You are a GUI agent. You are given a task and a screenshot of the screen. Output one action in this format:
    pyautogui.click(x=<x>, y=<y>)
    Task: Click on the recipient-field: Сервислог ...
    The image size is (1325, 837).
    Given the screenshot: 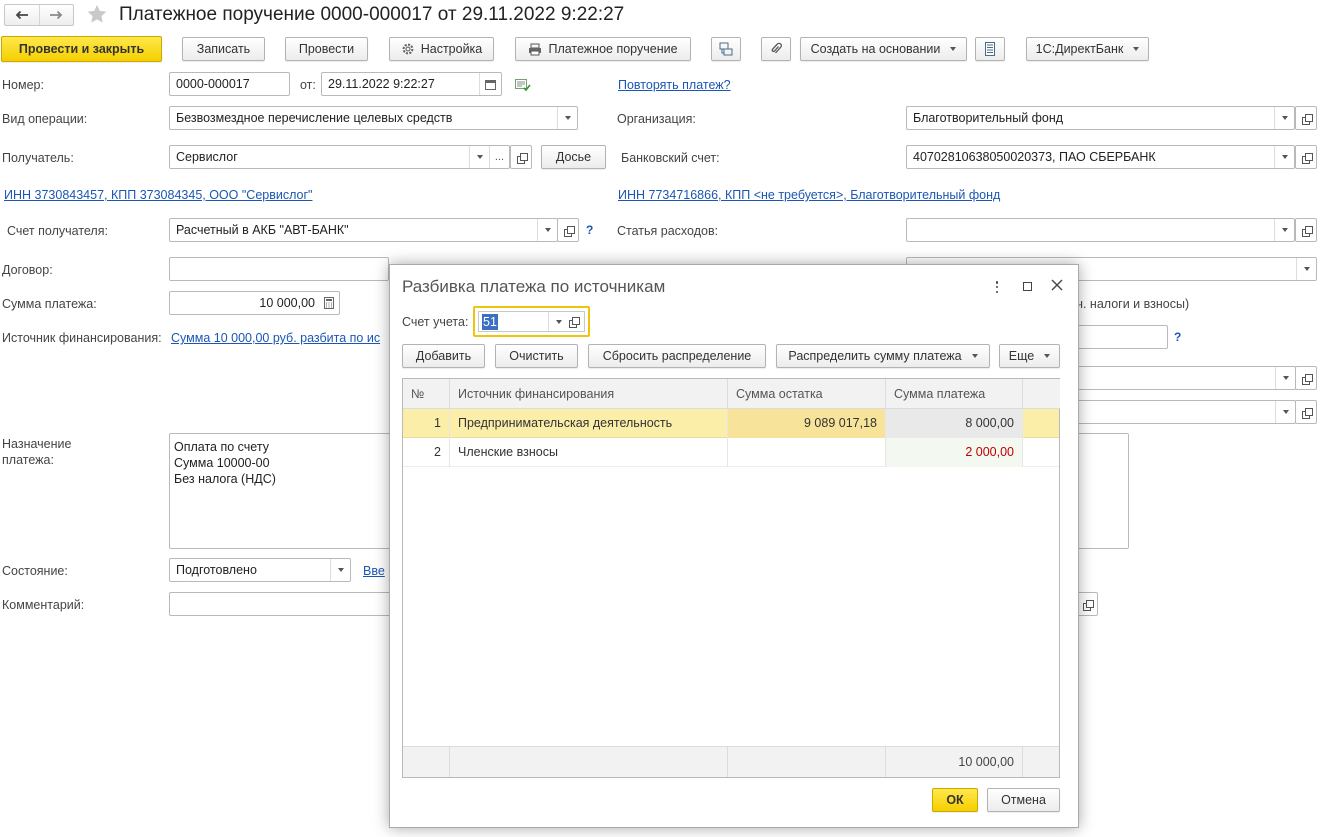 What is the action you would take?
    pyautogui.click(x=339, y=157)
    